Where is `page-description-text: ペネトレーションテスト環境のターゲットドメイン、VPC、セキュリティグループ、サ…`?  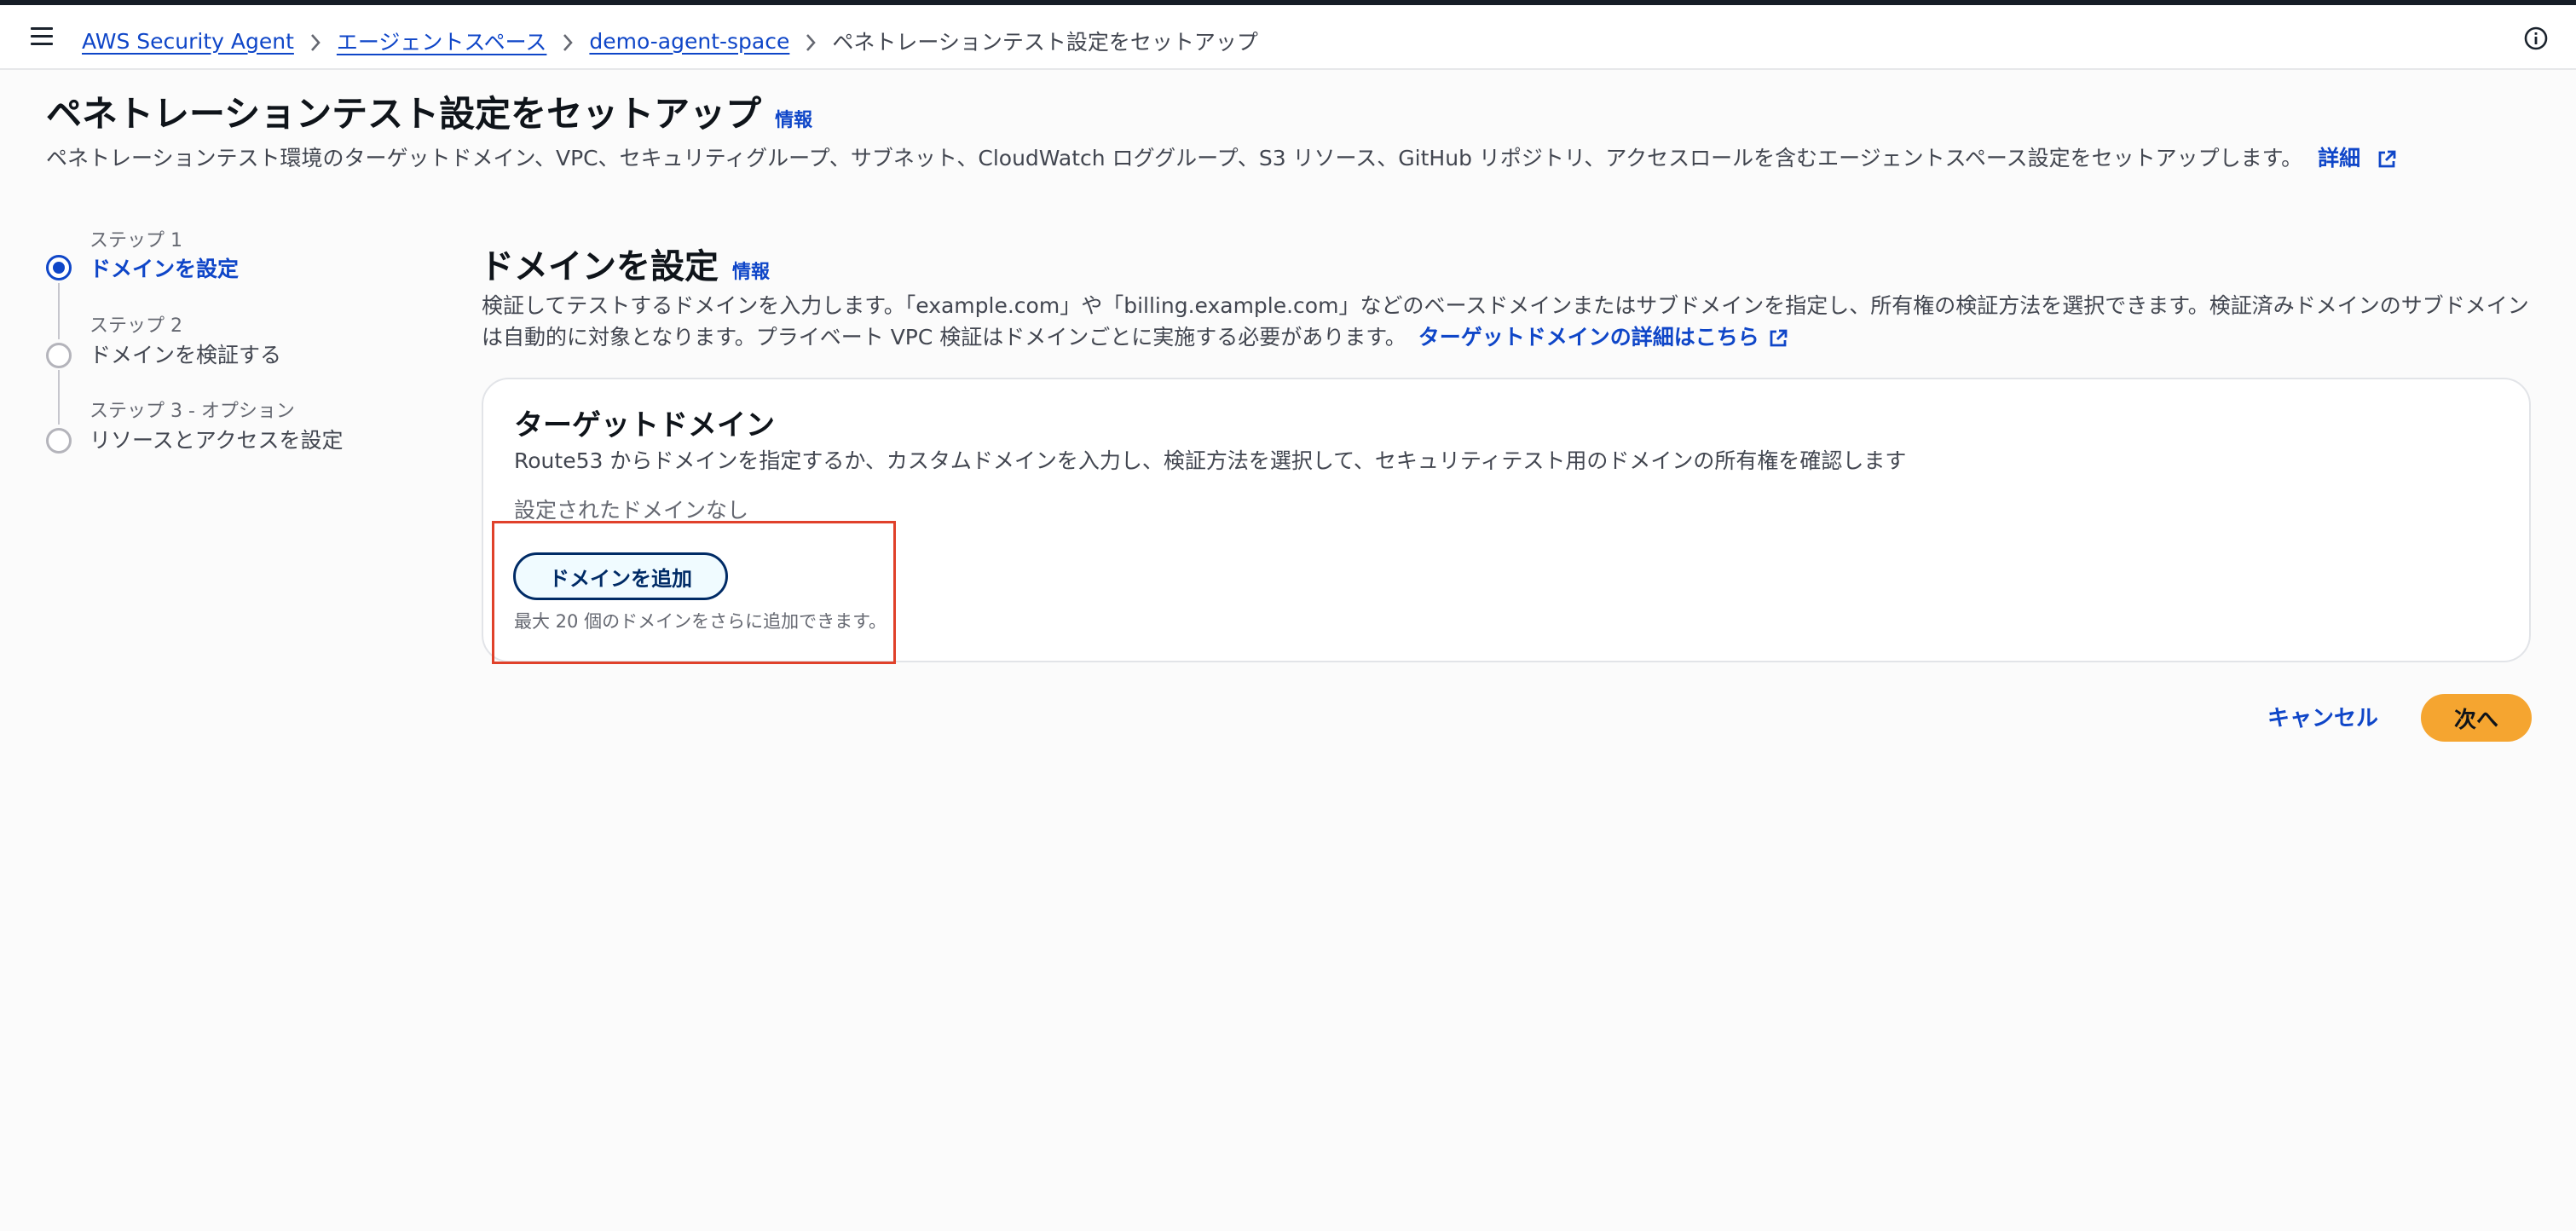 page-description-text: ペネトレーションテスト環境のターゲットドメイン、VPC、セキュリティグループ、サ… is located at coordinates (1174, 158).